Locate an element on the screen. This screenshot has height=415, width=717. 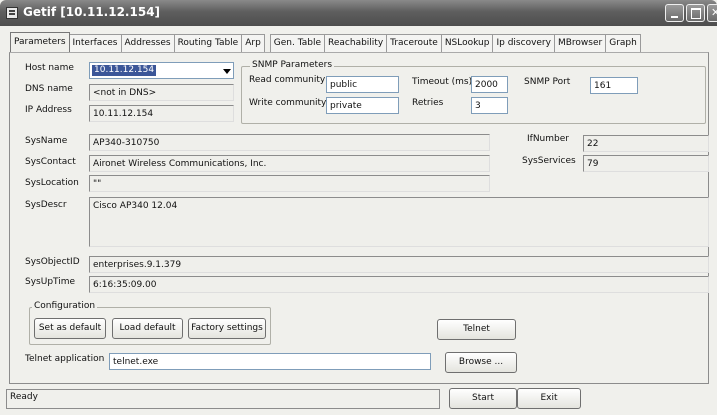
hostname-select: 10.11.12.154 is located at coordinates (161, 70).